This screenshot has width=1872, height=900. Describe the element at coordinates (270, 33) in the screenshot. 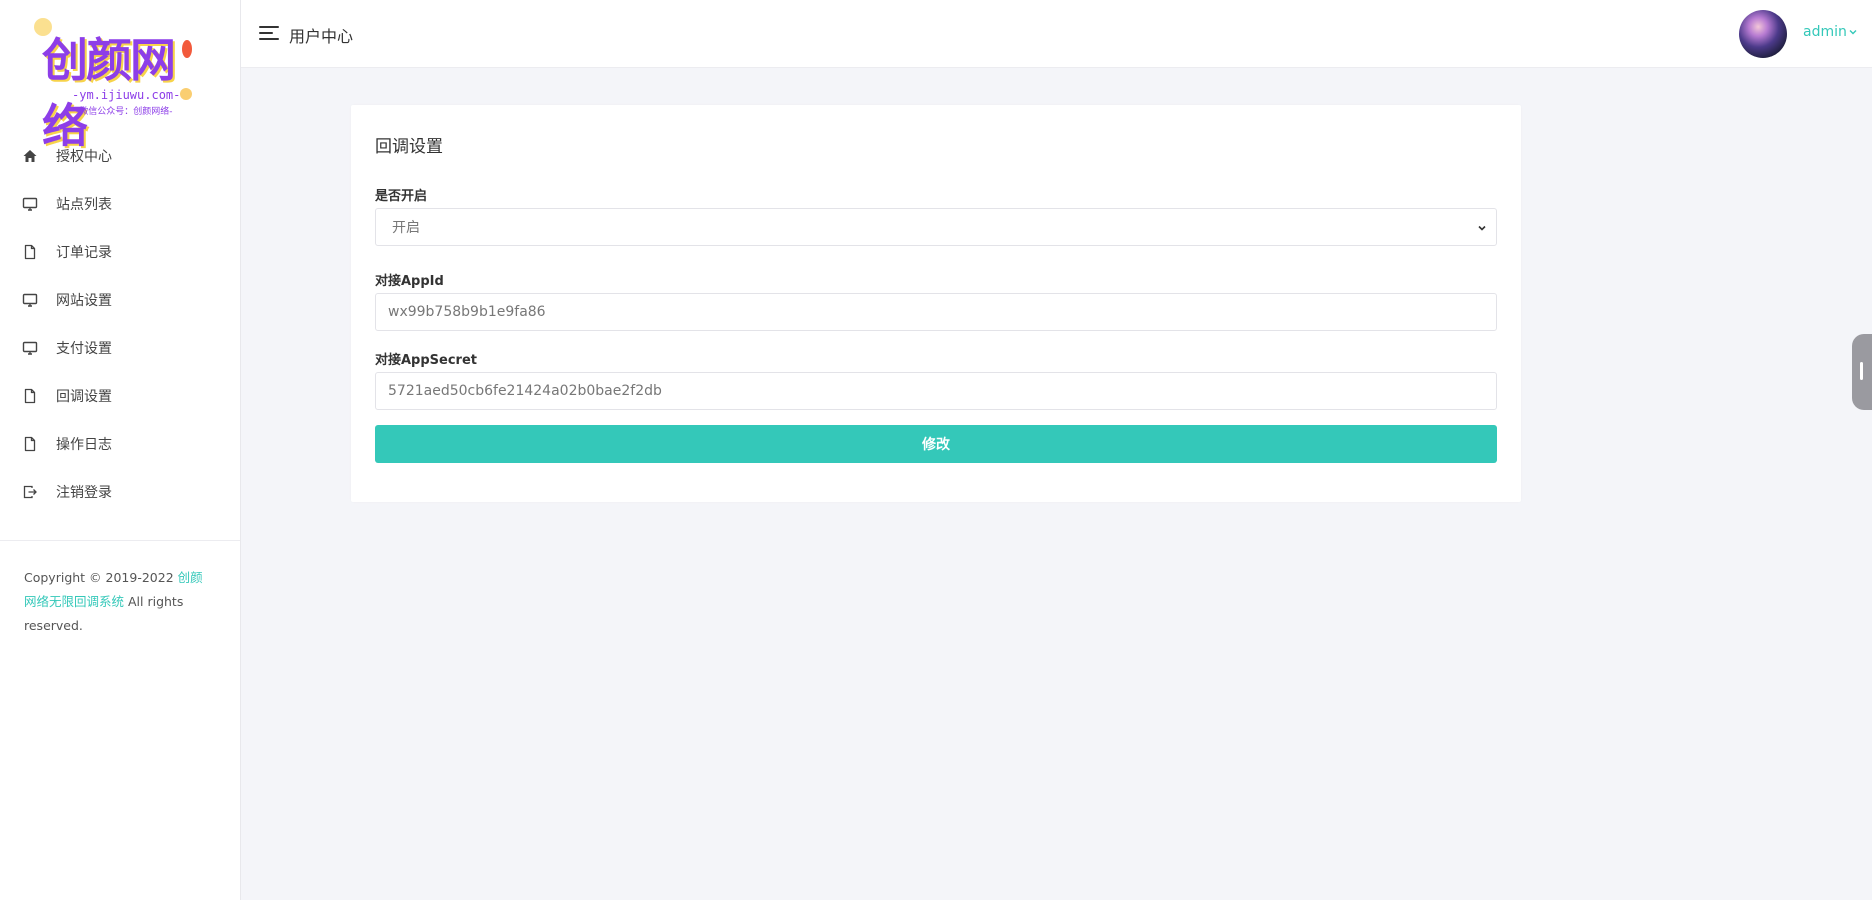

I see `hamburger-menu-icon` at that location.